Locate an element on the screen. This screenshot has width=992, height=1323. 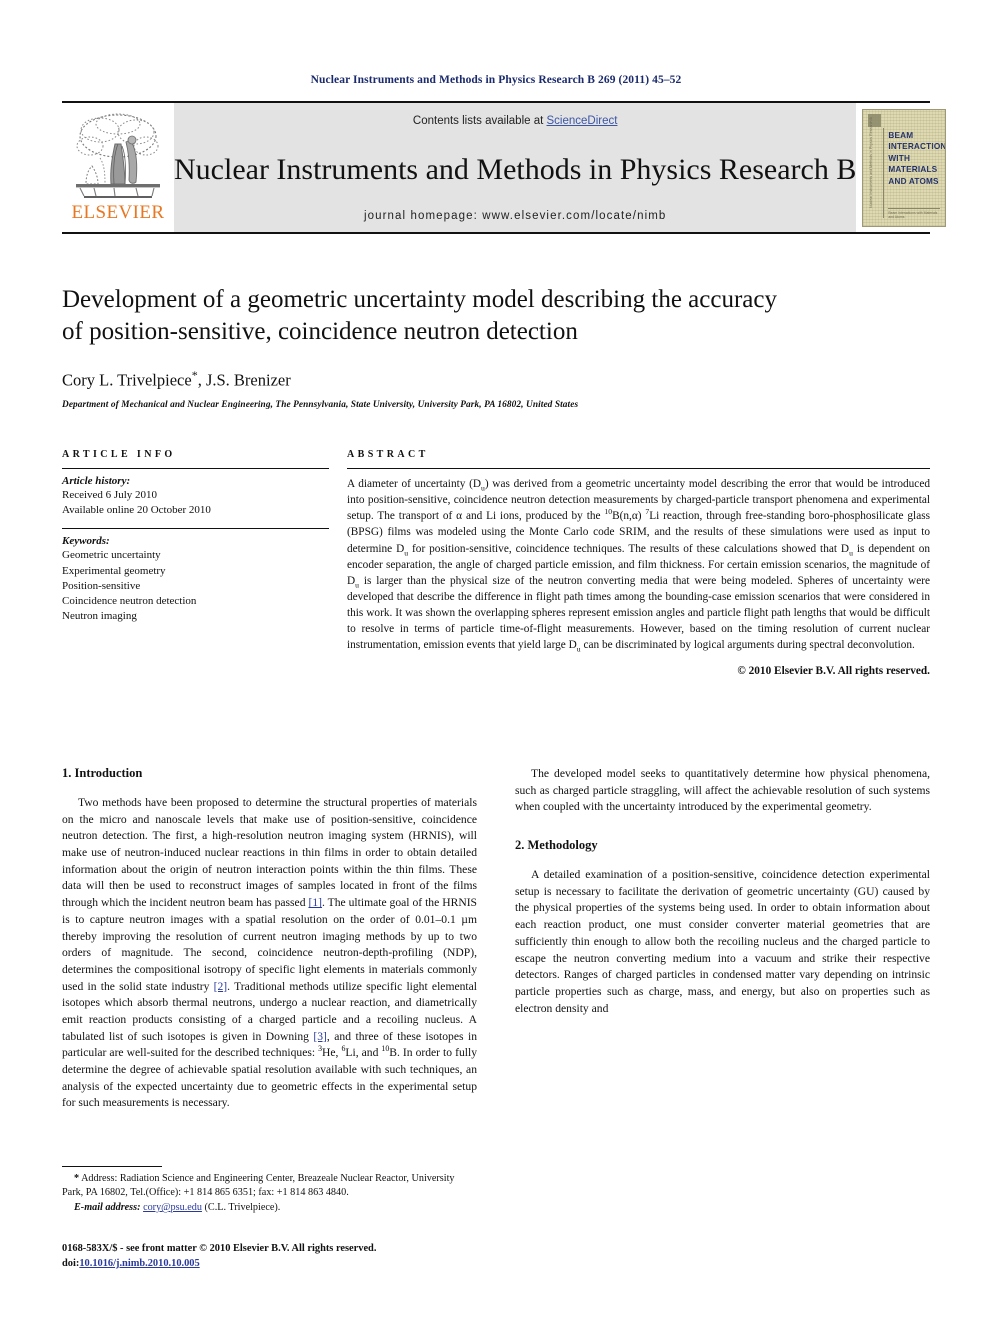
keyword-item: Neutron imaging is located at coordinates (99, 616).